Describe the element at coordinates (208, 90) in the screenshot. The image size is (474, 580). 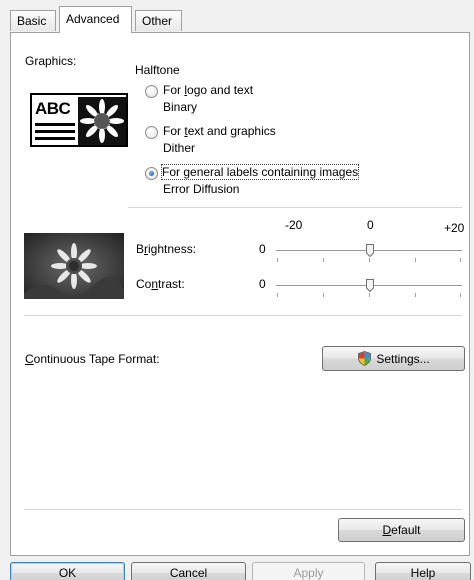
I see `option-logo-text-label: For logo and text` at that location.